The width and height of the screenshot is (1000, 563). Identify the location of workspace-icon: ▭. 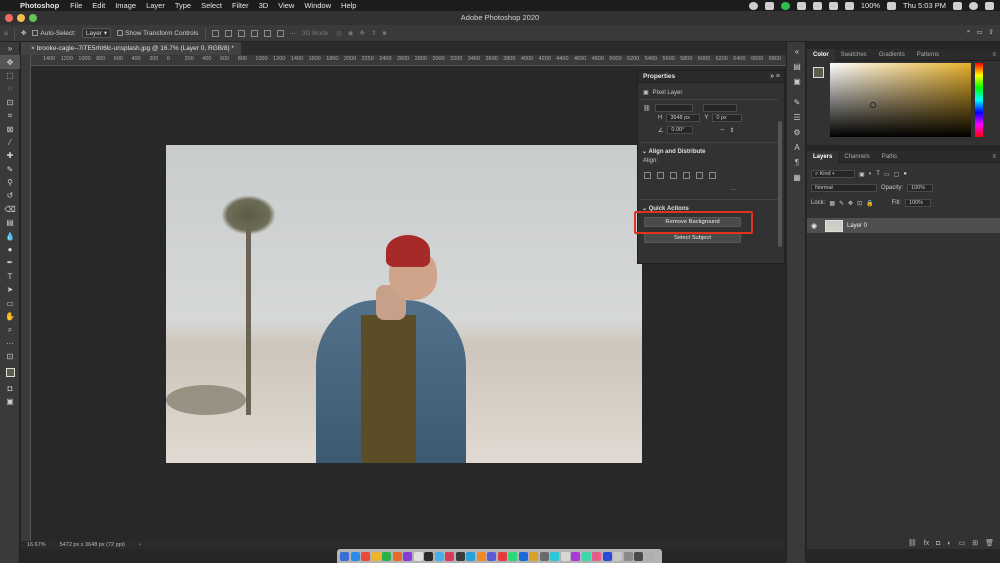
(979, 32).